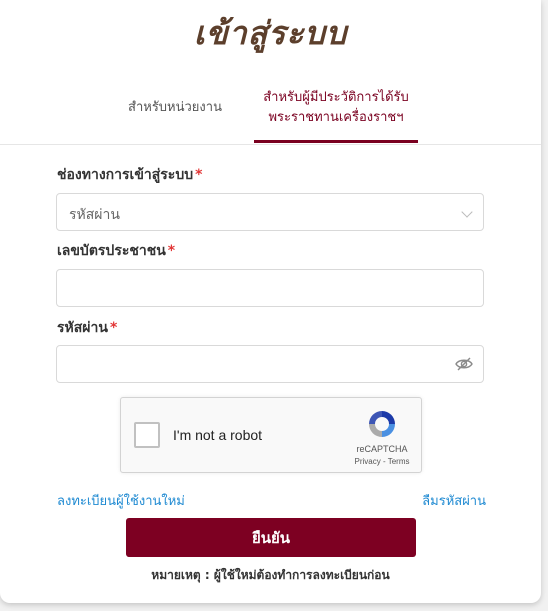 This screenshot has width=548, height=611. I want to click on channel-label-text: ช่องทางการเข้าสู่ระบบ, so click(125, 175).